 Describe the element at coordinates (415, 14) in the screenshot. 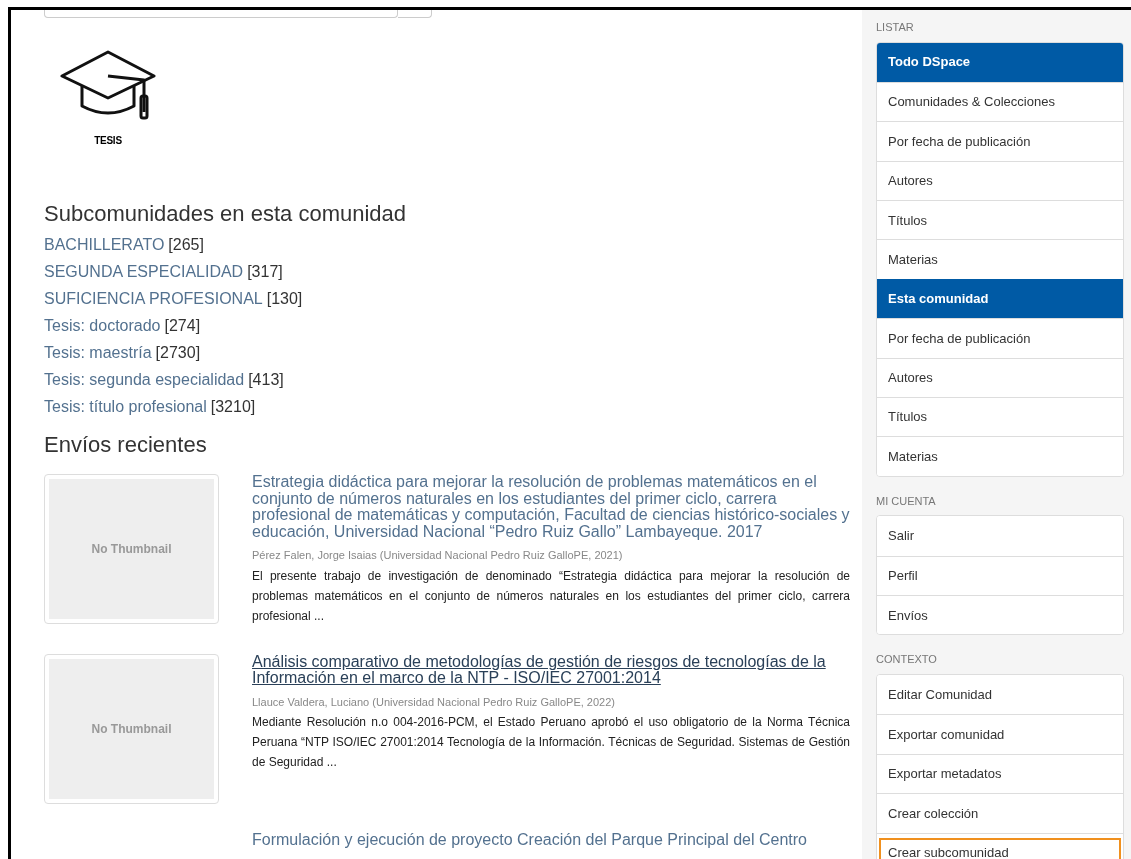

I see `search-button` at that location.